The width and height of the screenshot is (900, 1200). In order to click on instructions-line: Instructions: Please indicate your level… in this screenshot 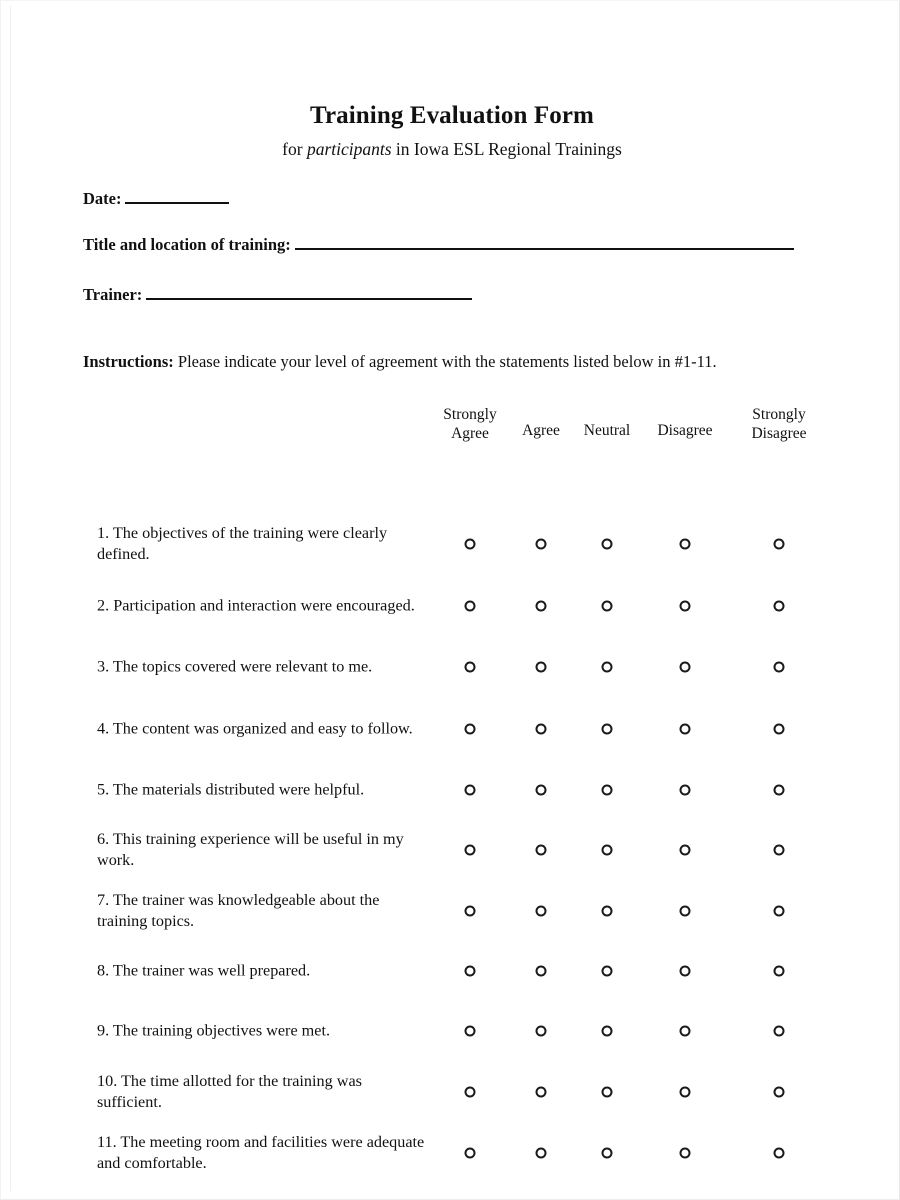, I will do `click(400, 362)`.